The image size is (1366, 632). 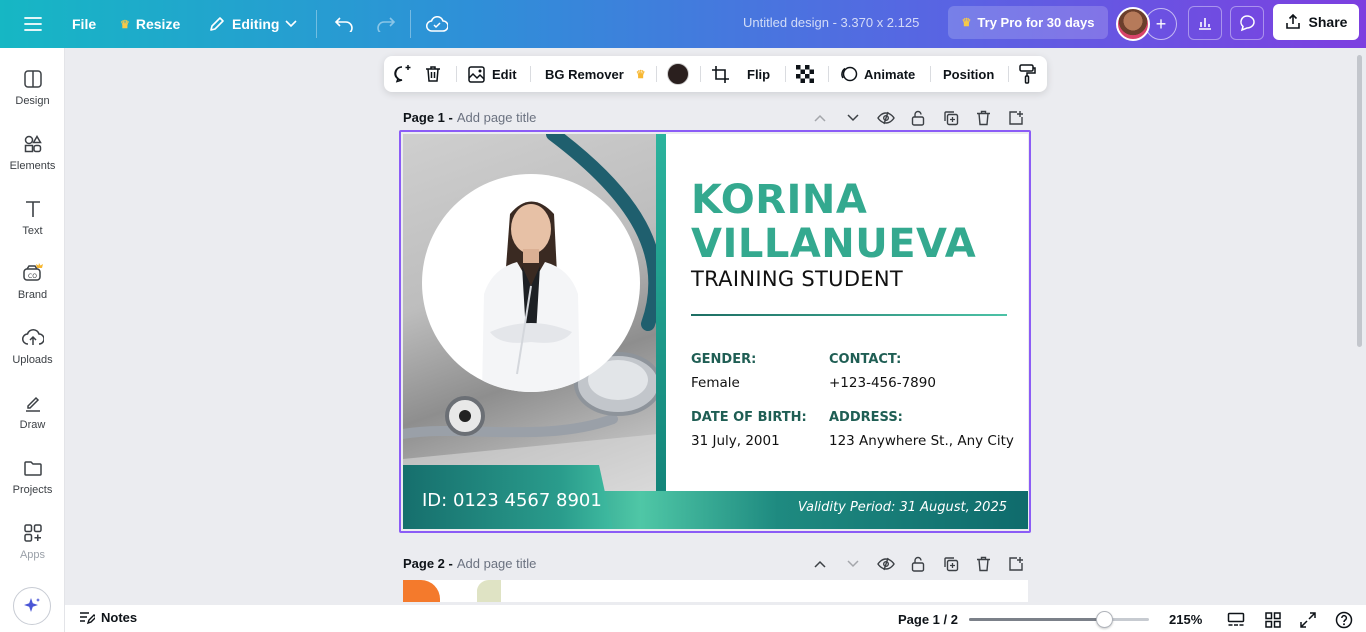 What do you see at coordinates (32, 468) in the screenshot?
I see `projects-icon` at bounding box center [32, 468].